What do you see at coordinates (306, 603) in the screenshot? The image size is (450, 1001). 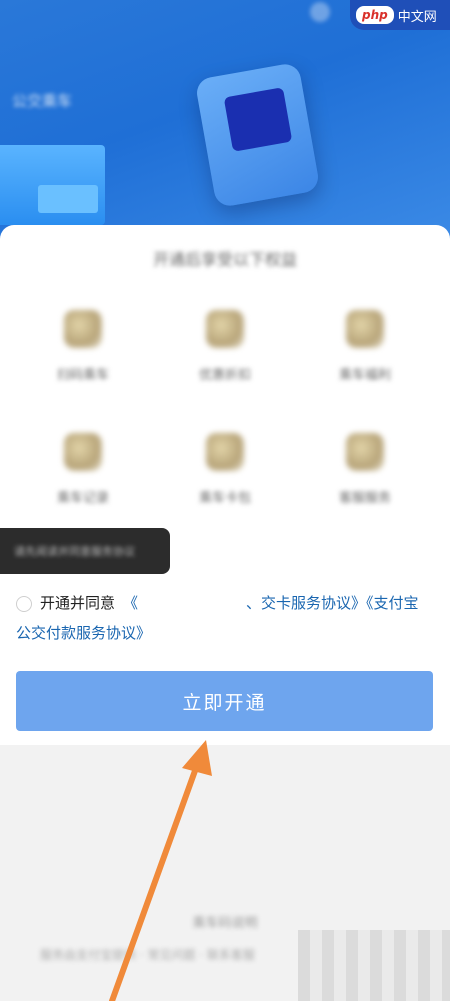 I see `link1-end: 、交卡服务协议》` at bounding box center [306, 603].